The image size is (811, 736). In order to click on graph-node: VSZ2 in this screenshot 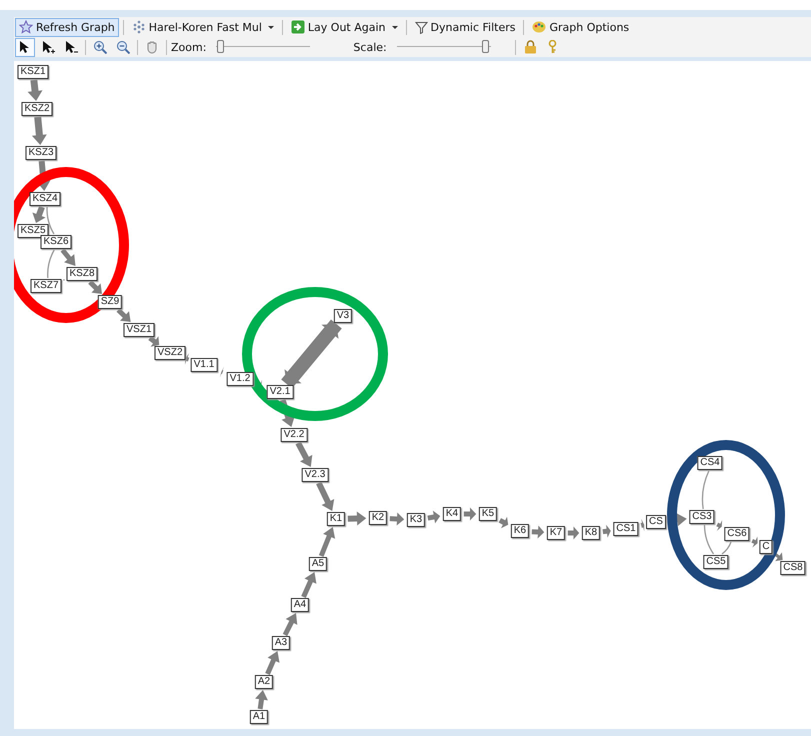, I will do `click(170, 353)`.